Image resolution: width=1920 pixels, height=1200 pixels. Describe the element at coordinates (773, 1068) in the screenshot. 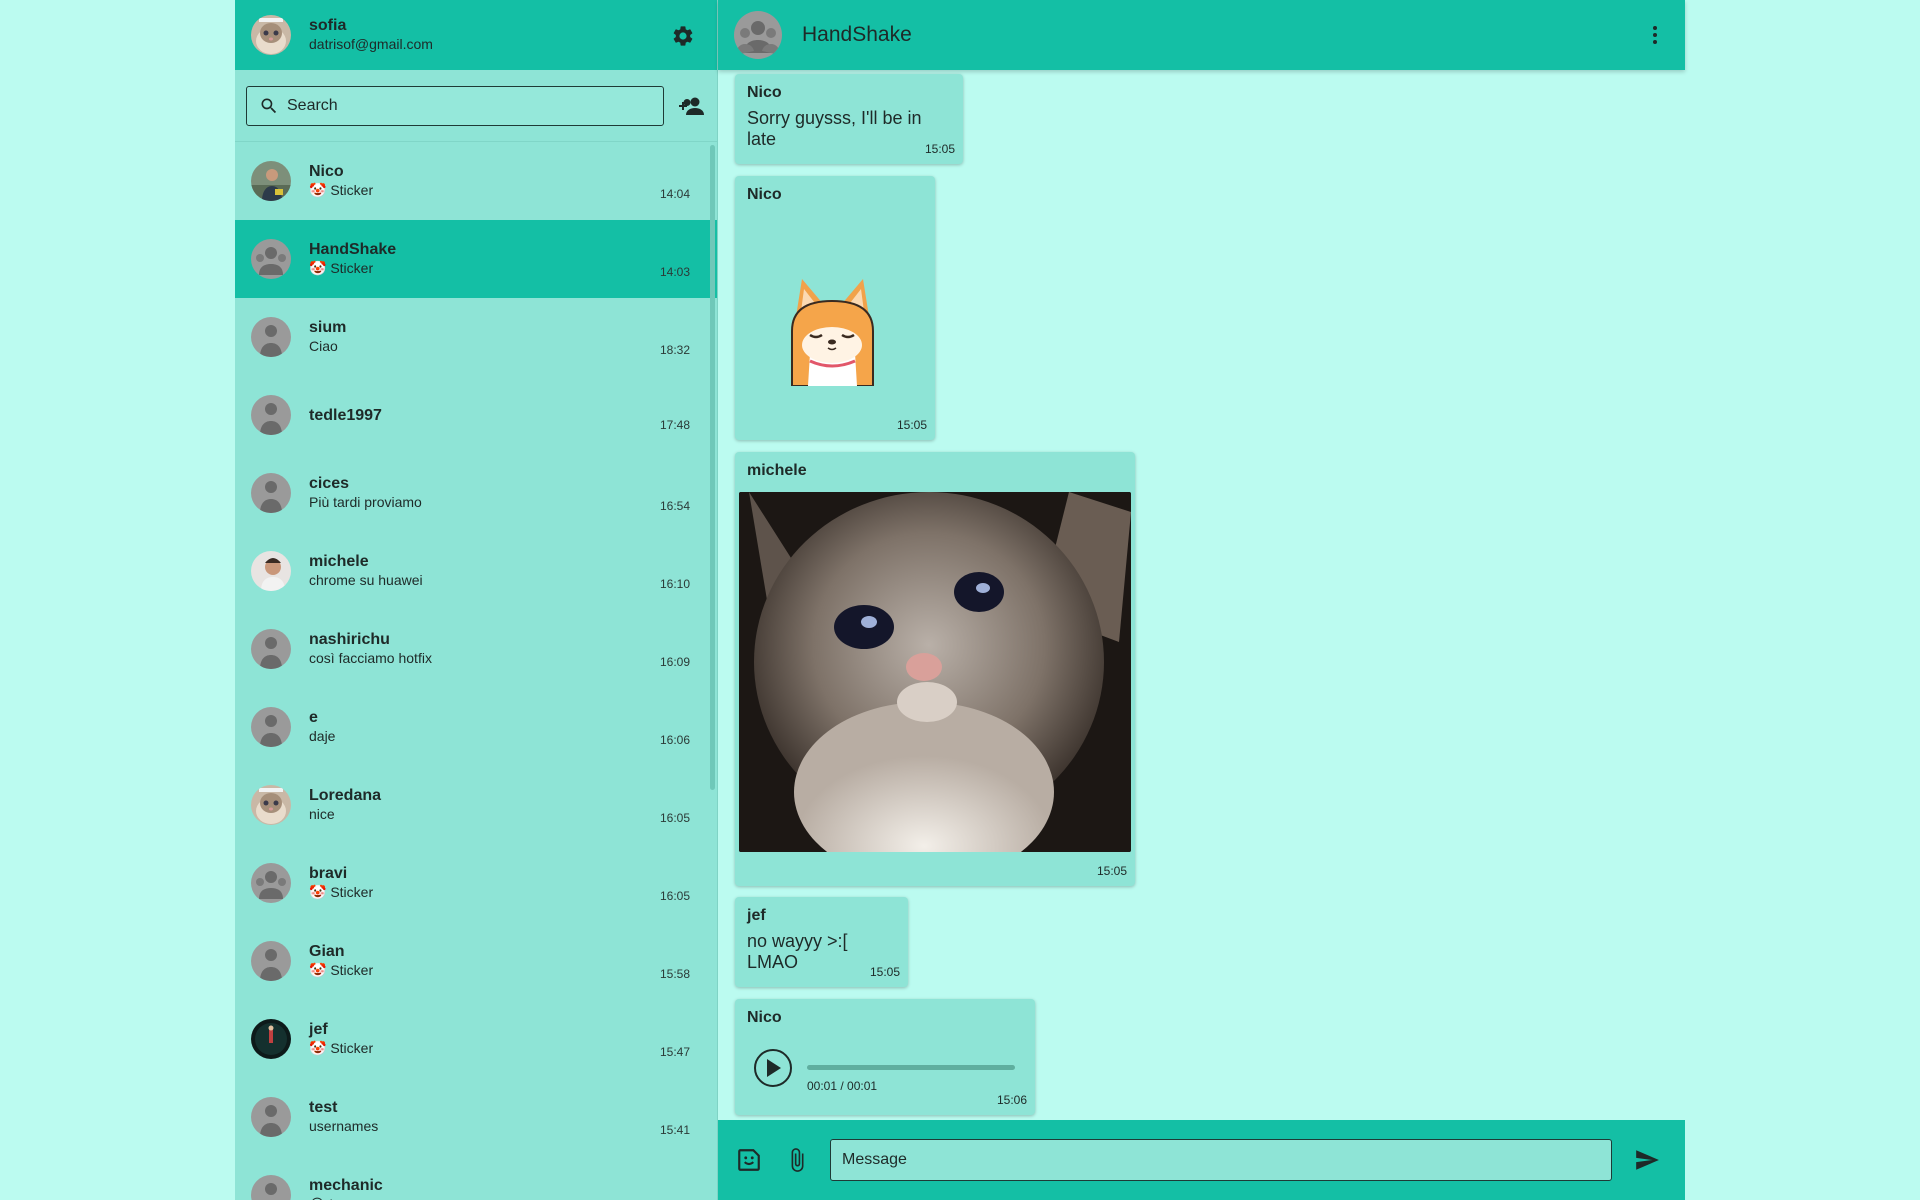

I see `play-icon` at that location.